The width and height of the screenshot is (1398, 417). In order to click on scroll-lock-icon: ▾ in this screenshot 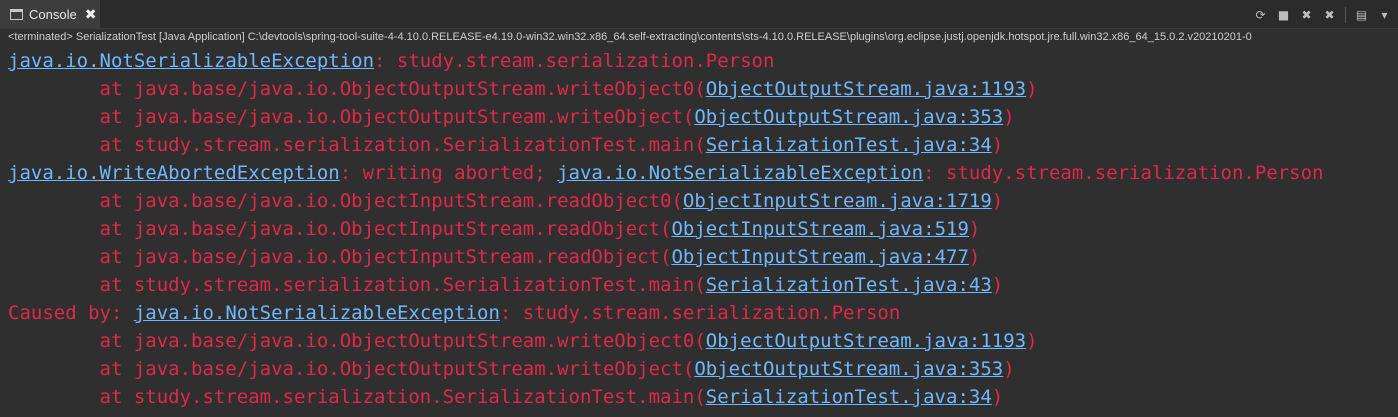, I will do `click(1384, 14)`.